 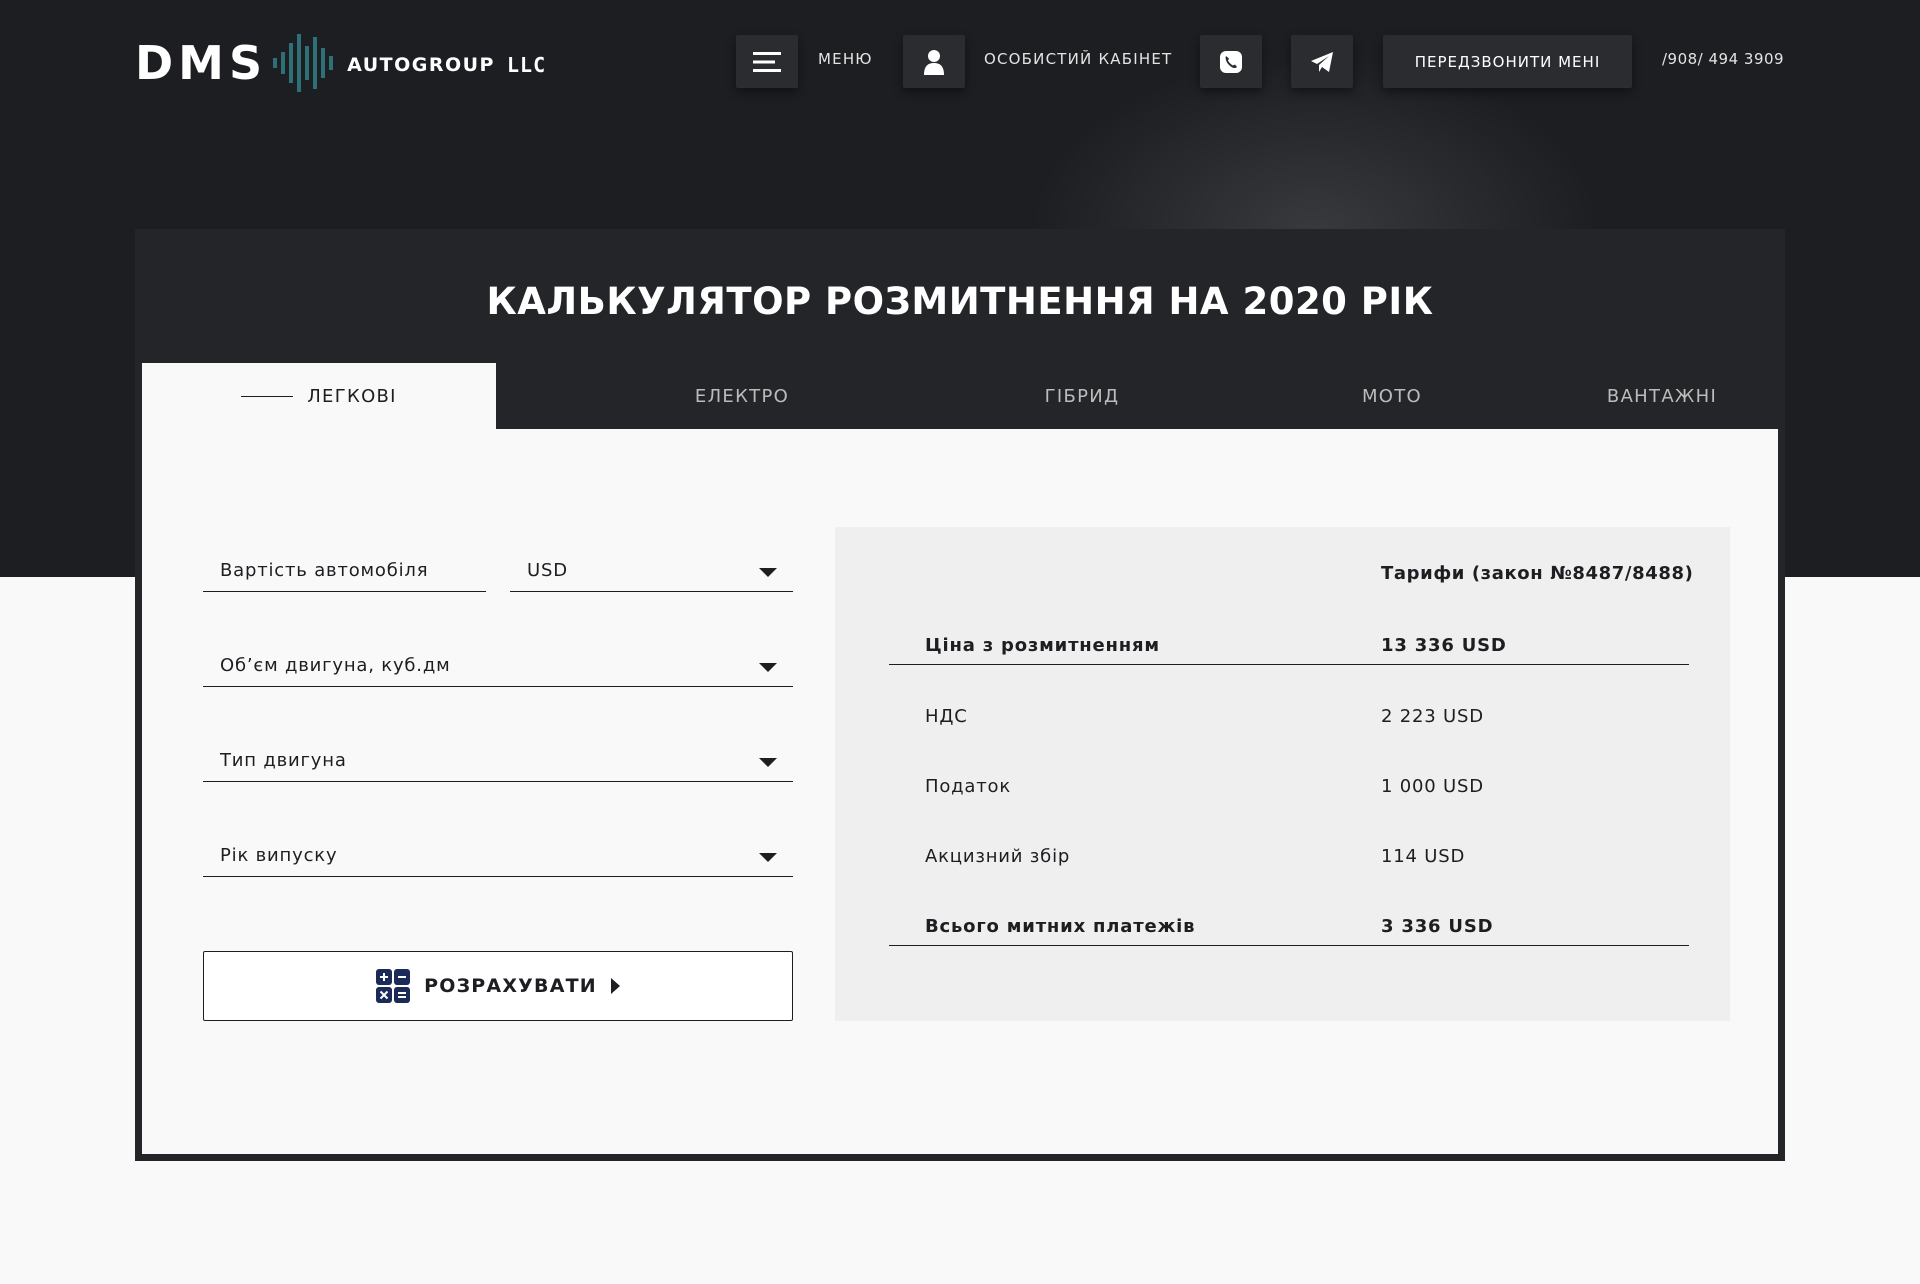 I want to click on tab-moto: МОТО, so click(x=1392, y=396).